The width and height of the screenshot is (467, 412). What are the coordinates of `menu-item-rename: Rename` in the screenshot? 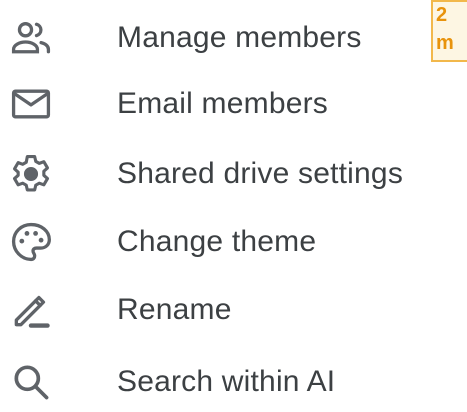 It's located at (233, 310).